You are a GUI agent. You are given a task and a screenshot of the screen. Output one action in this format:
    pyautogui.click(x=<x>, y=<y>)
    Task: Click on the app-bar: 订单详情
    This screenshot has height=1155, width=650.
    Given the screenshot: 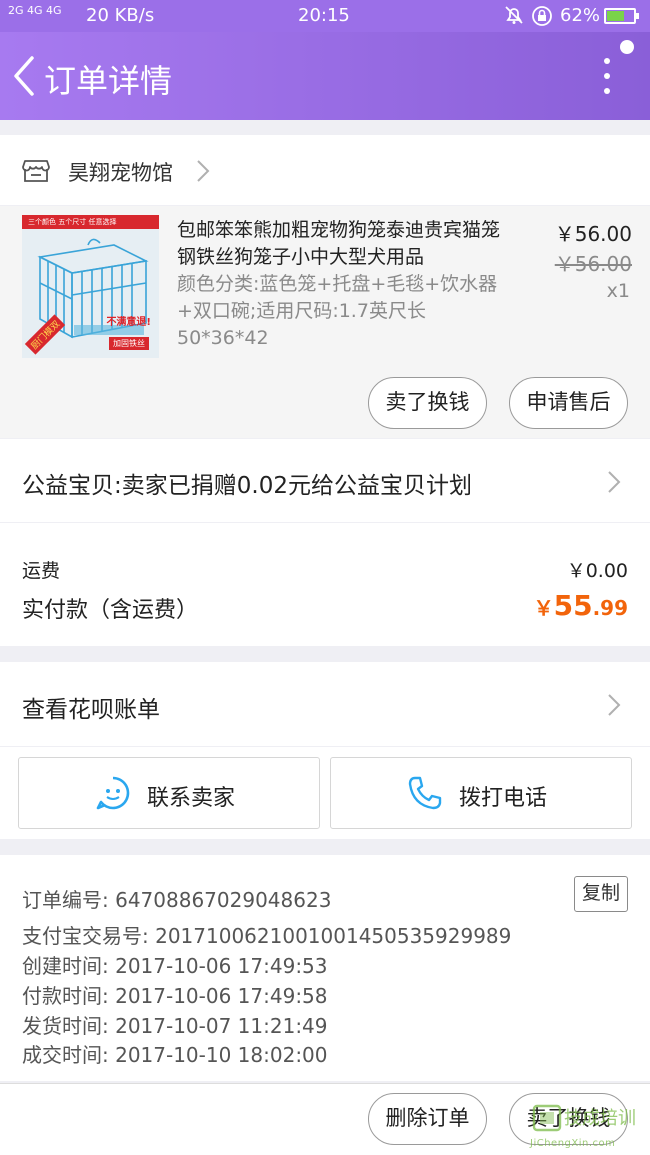 What is the action you would take?
    pyautogui.click(x=325, y=76)
    